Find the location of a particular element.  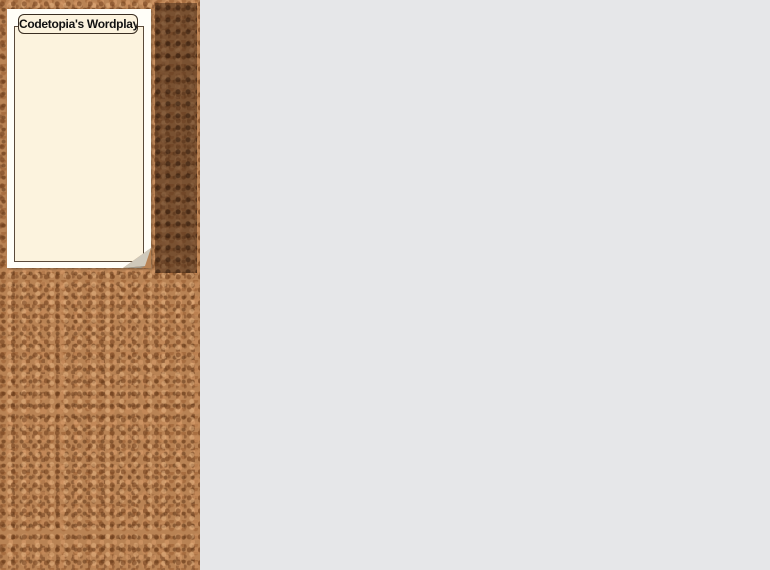

note-title: Codetopia's Wordplay is located at coordinates (78, 24).